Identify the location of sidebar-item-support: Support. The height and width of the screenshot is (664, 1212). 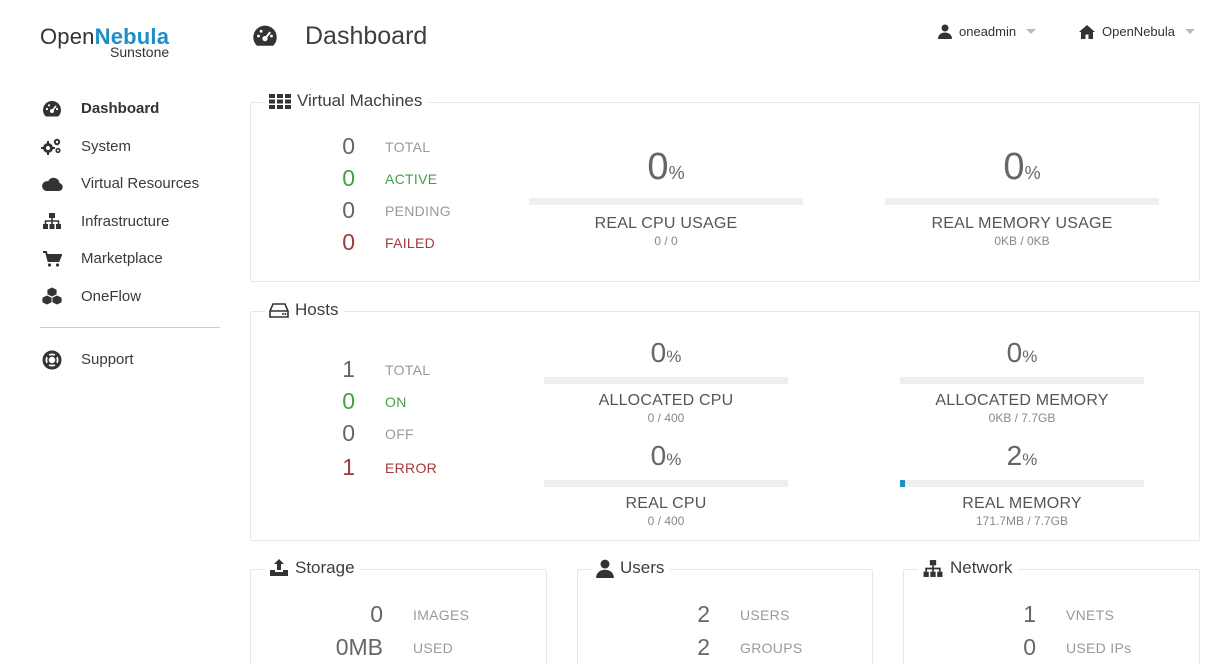
(130, 360).